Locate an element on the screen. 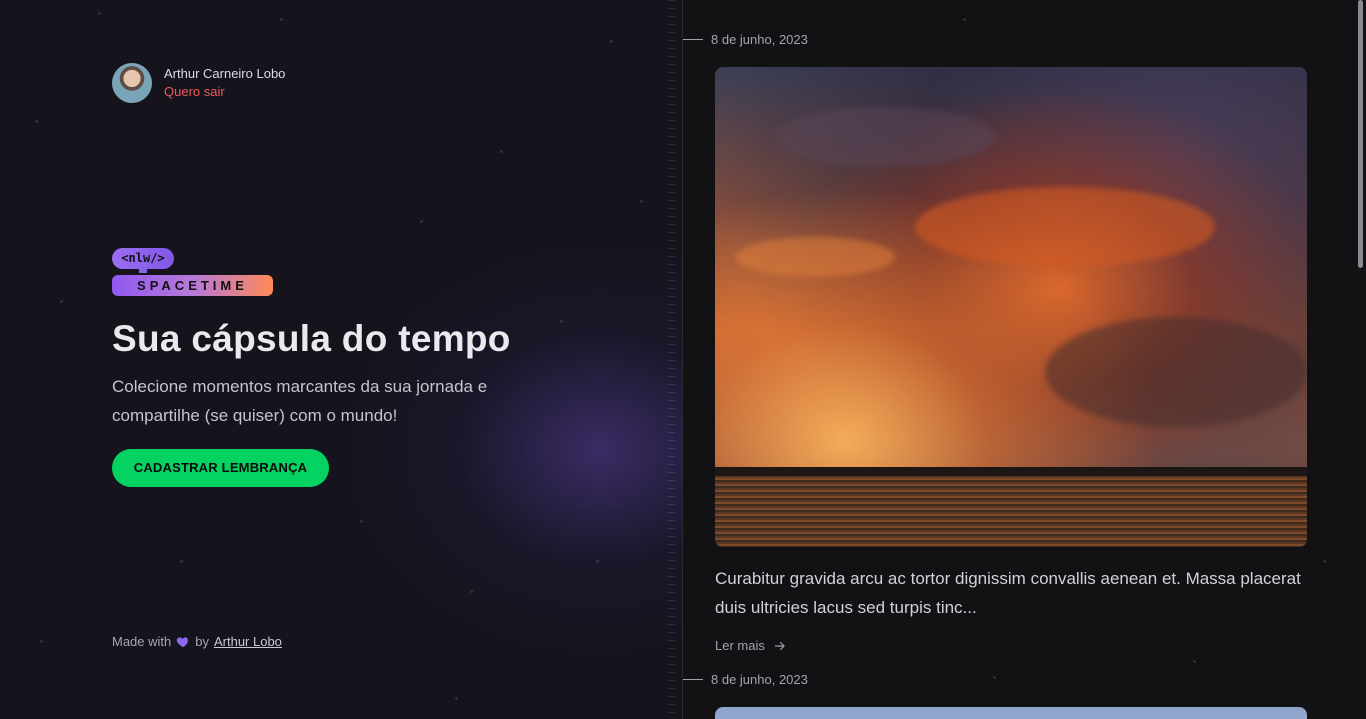  logo-wordmark: SPACETIME is located at coordinates (192, 285).